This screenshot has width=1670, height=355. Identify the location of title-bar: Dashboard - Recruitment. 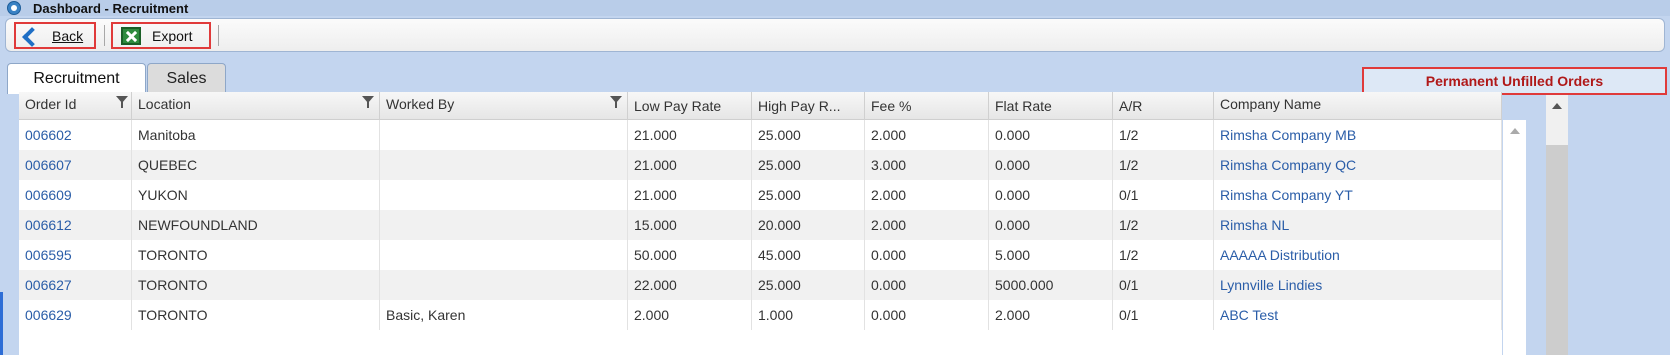
(835, 8).